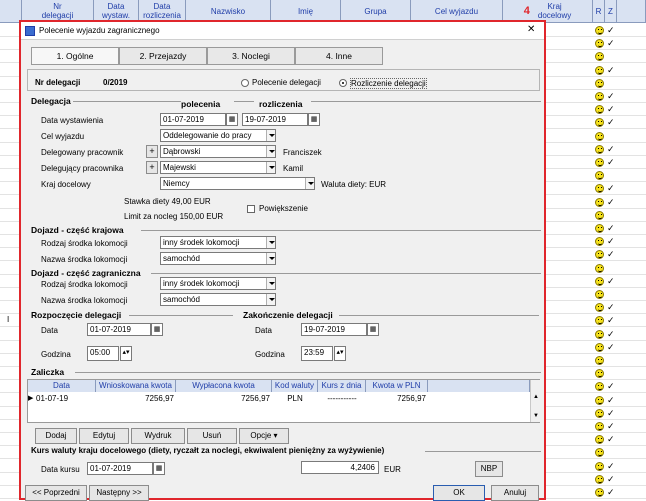 The height and width of the screenshot is (501, 646). What do you see at coordinates (218, 299) in the screenshot?
I see `nazwa-zagraniczny-select: samochód` at bounding box center [218, 299].